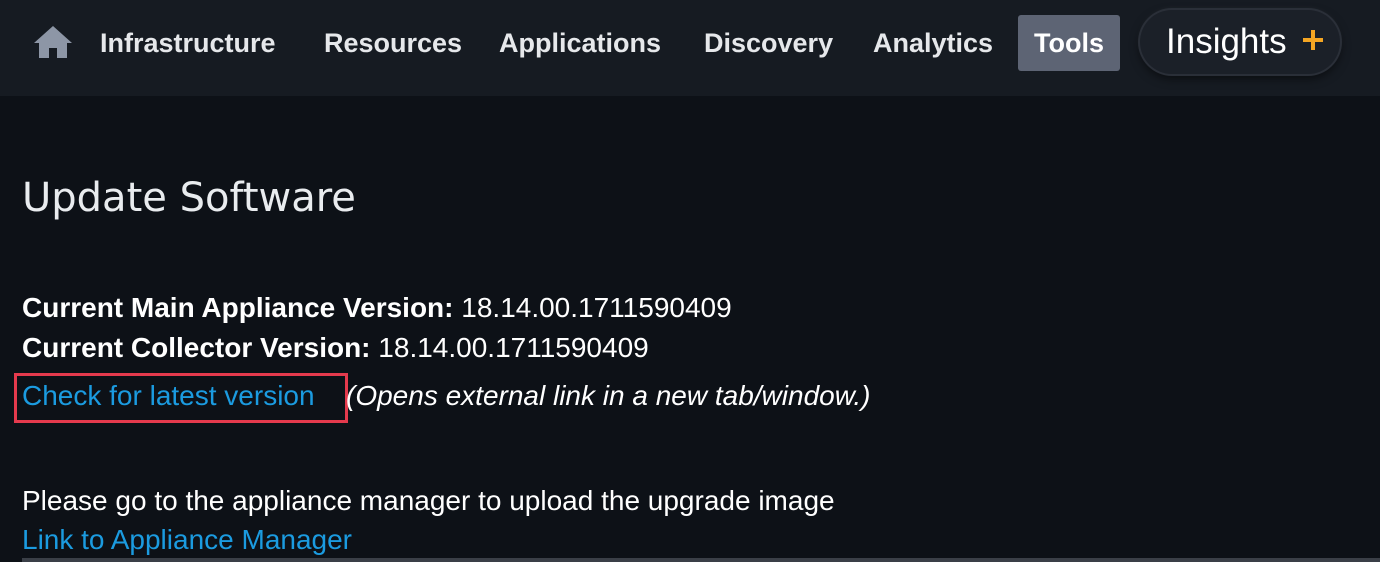  What do you see at coordinates (768, 44) in the screenshot?
I see `nav-discovery: Discovery` at bounding box center [768, 44].